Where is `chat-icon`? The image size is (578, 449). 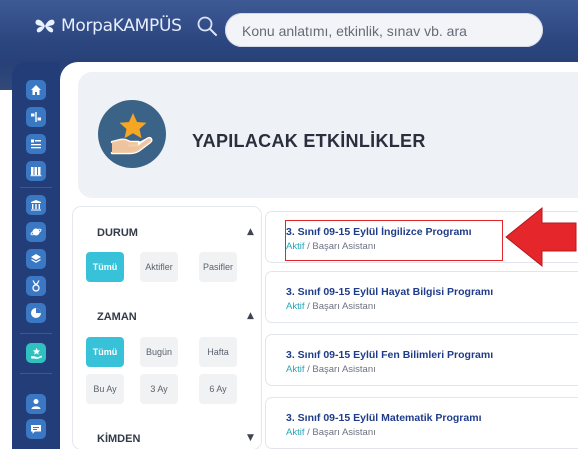 chat-icon is located at coordinates (36, 429).